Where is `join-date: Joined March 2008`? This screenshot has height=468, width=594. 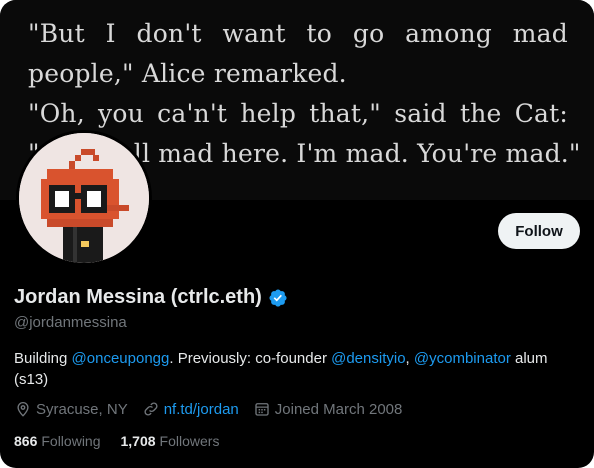 join-date: Joined March 2008 is located at coordinates (328, 409).